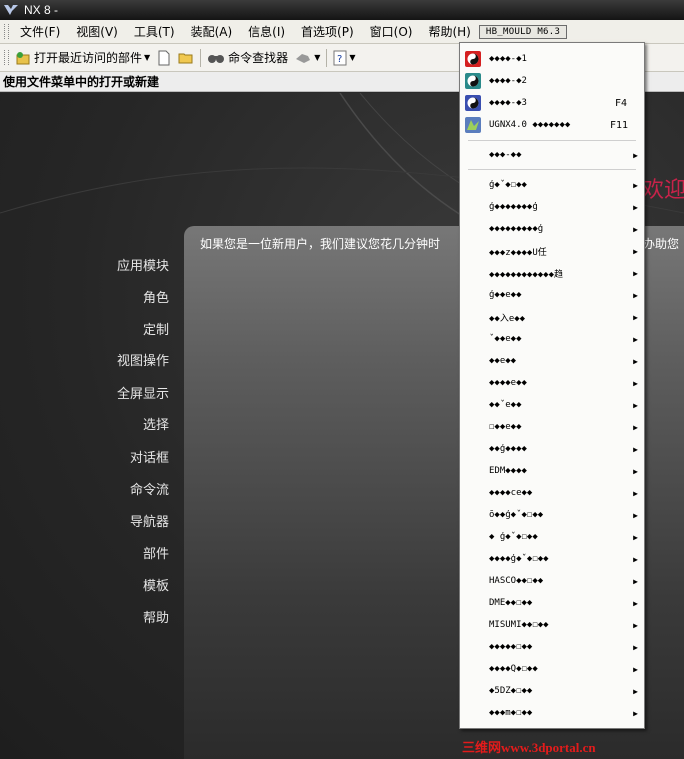  I want to click on dropdown-submenu-item: ◆◆◆m◆☐◆◆ ▶, so click(552, 713).